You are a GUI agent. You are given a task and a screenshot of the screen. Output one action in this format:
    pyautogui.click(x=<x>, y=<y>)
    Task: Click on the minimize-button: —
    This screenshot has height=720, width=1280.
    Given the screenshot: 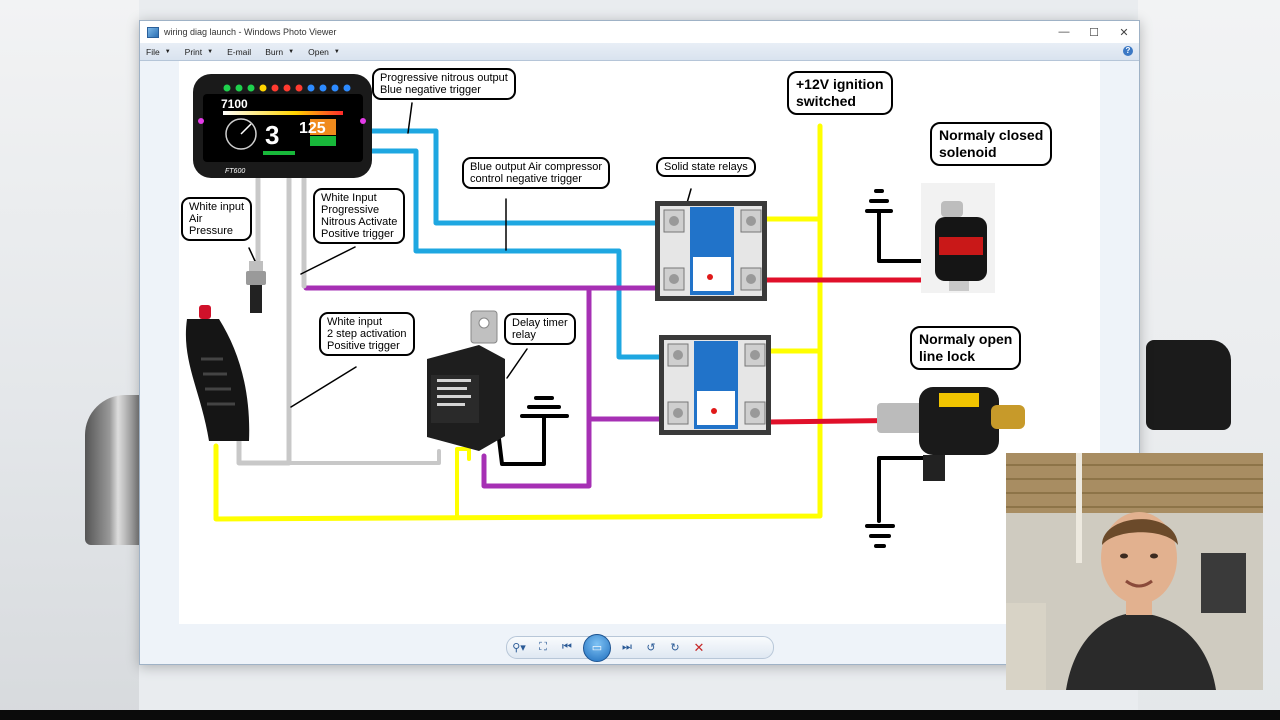 What is the action you would take?
    pyautogui.click(x=1064, y=32)
    